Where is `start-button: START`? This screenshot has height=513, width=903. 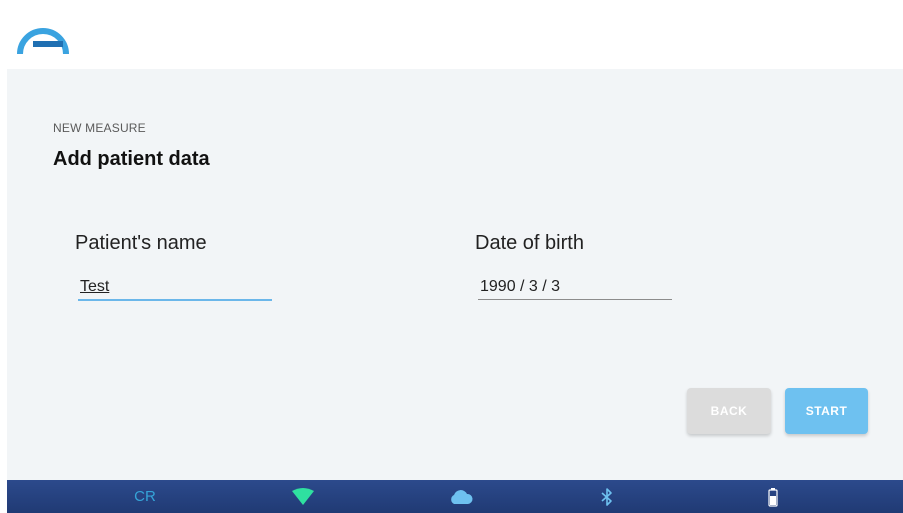
start-button: START is located at coordinates (826, 411).